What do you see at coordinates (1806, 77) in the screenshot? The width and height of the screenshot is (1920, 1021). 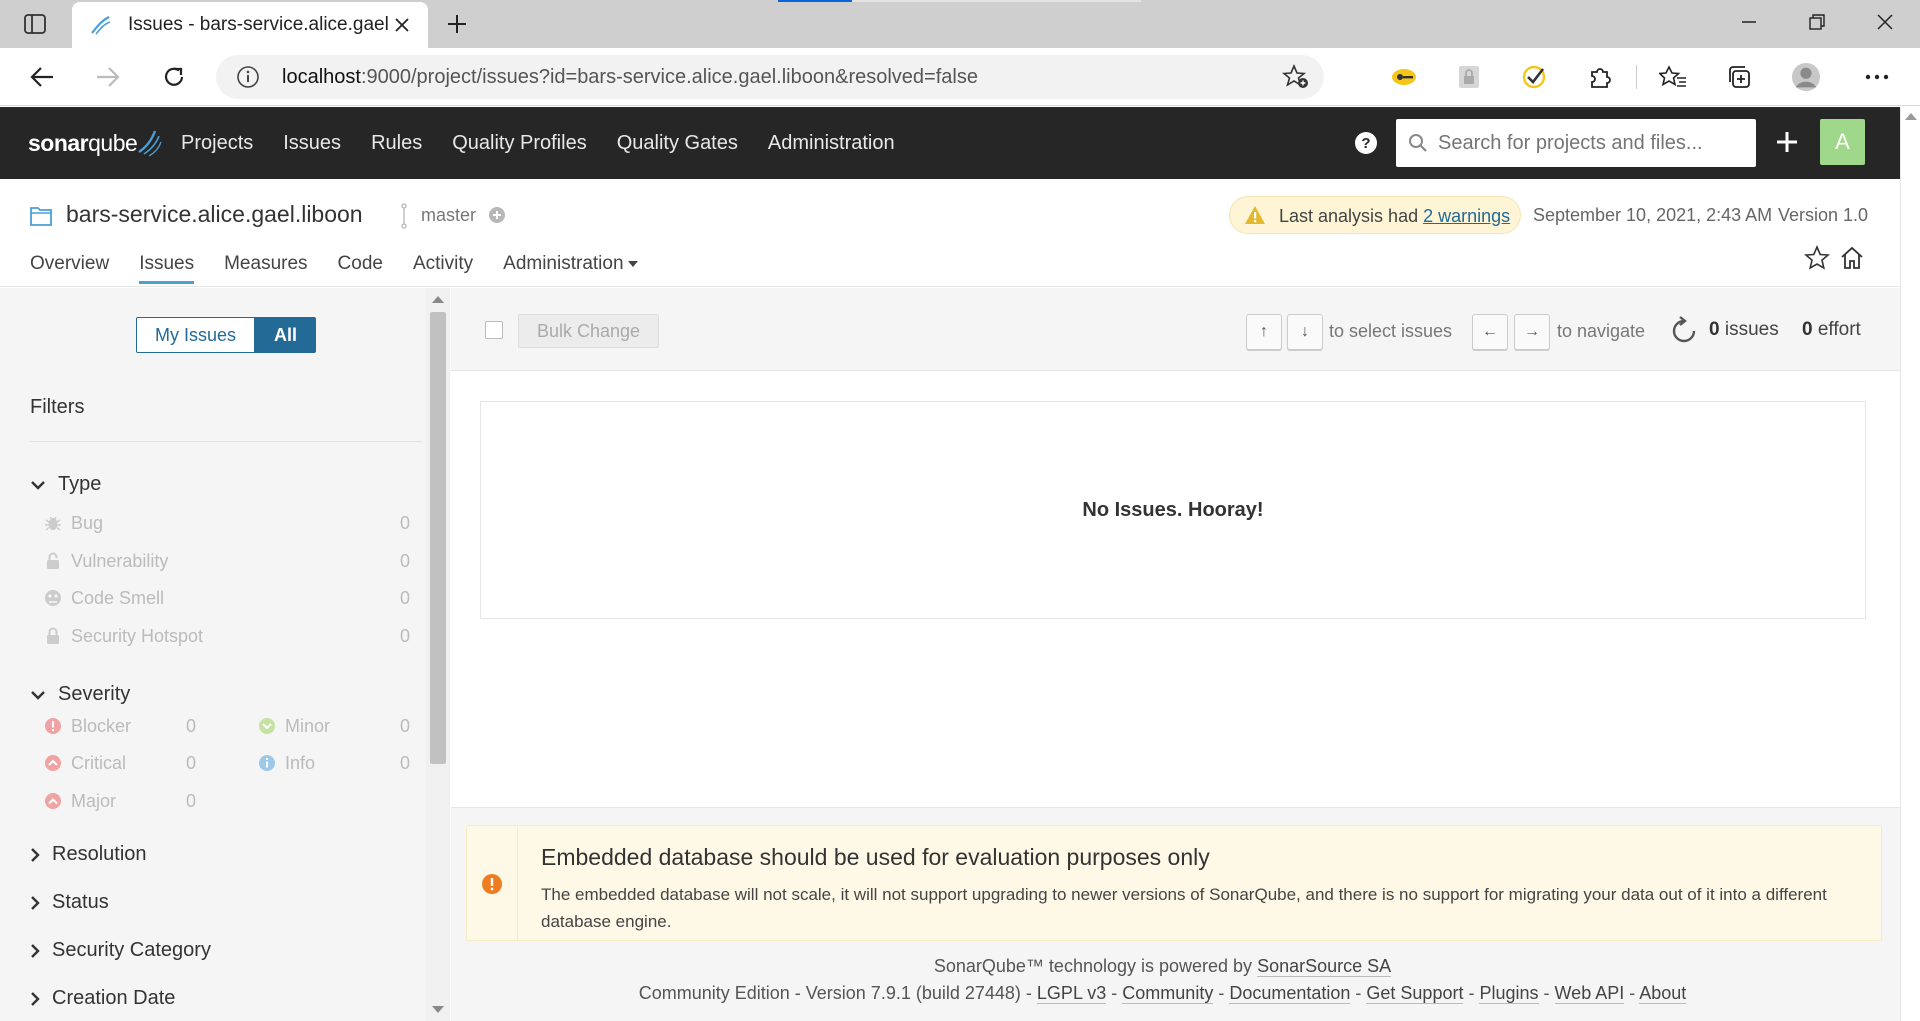 I see `profile-avatar-icon` at bounding box center [1806, 77].